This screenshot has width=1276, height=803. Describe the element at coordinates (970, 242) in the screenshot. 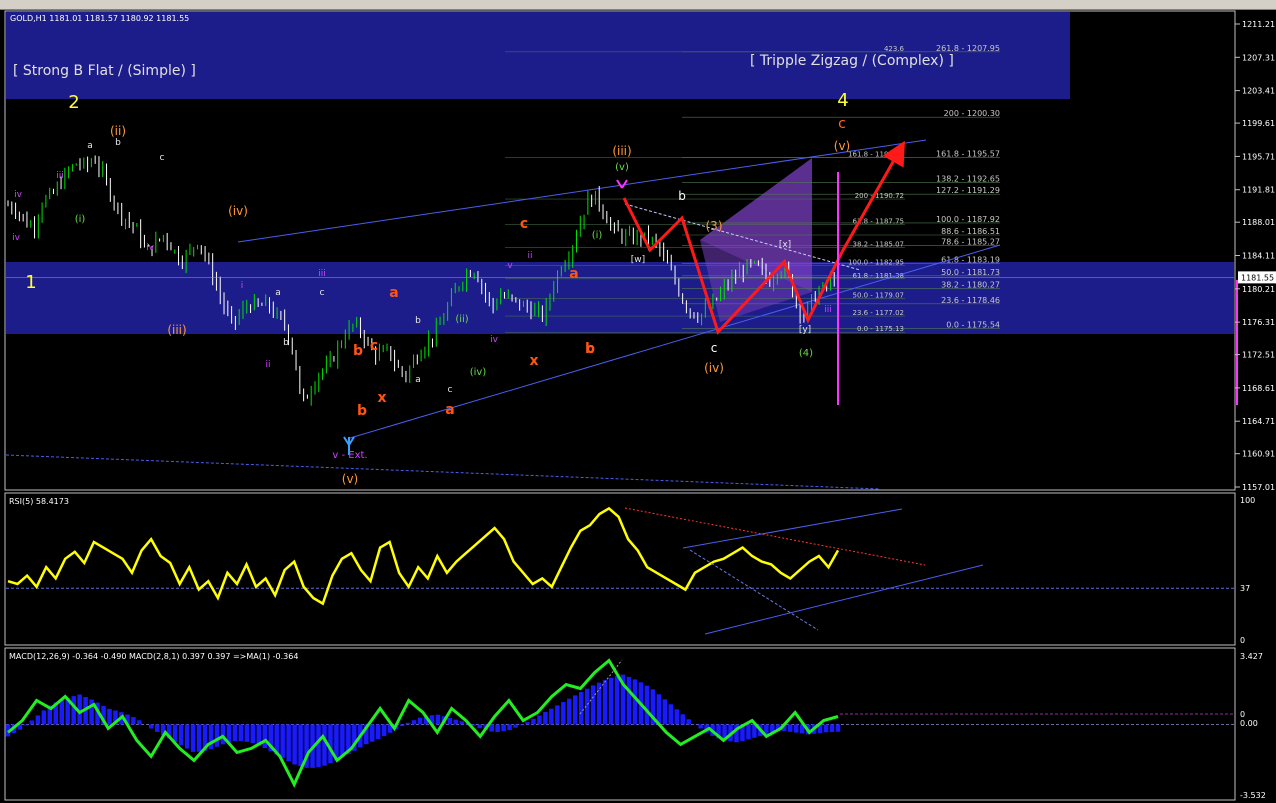

I see `fib-label: 78.6 - 1185.27` at that location.